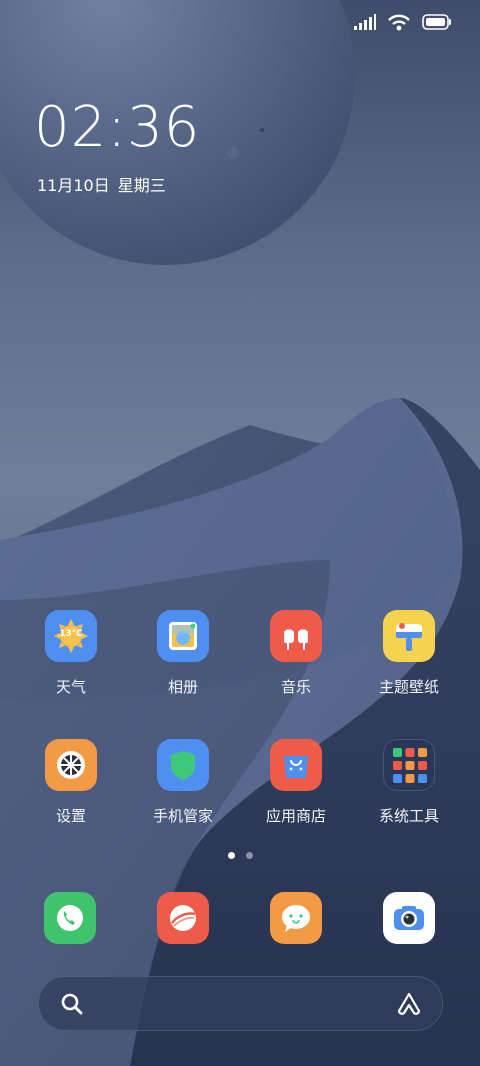  What do you see at coordinates (70, 687) in the screenshot?
I see `app-label: 天气` at bounding box center [70, 687].